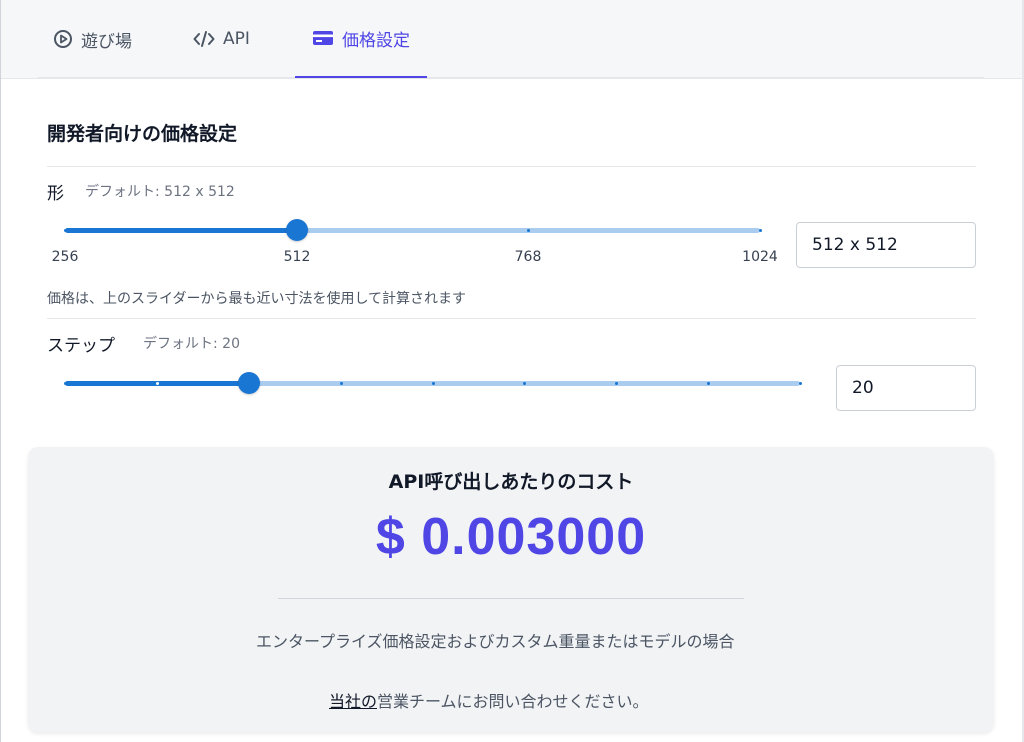 This screenshot has height=742, width=1024. What do you see at coordinates (204, 39) in the screenshot?
I see `code-icon` at bounding box center [204, 39].